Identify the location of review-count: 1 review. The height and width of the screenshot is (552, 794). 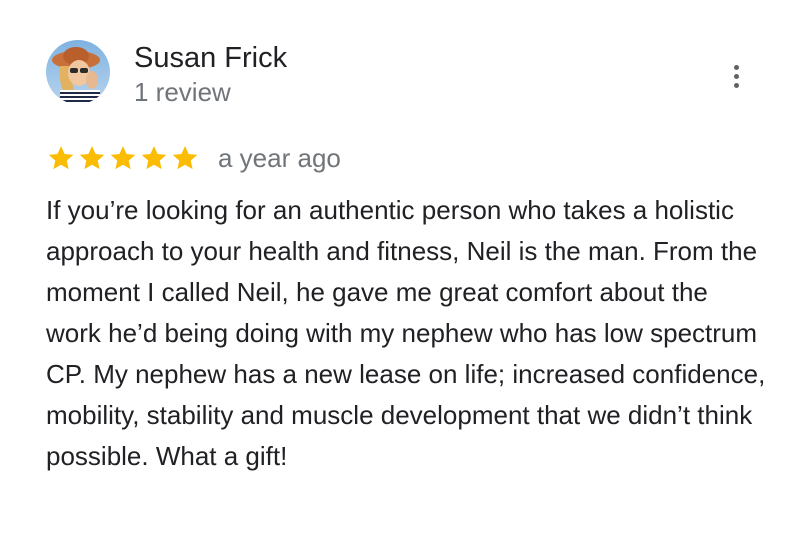
(182, 92).